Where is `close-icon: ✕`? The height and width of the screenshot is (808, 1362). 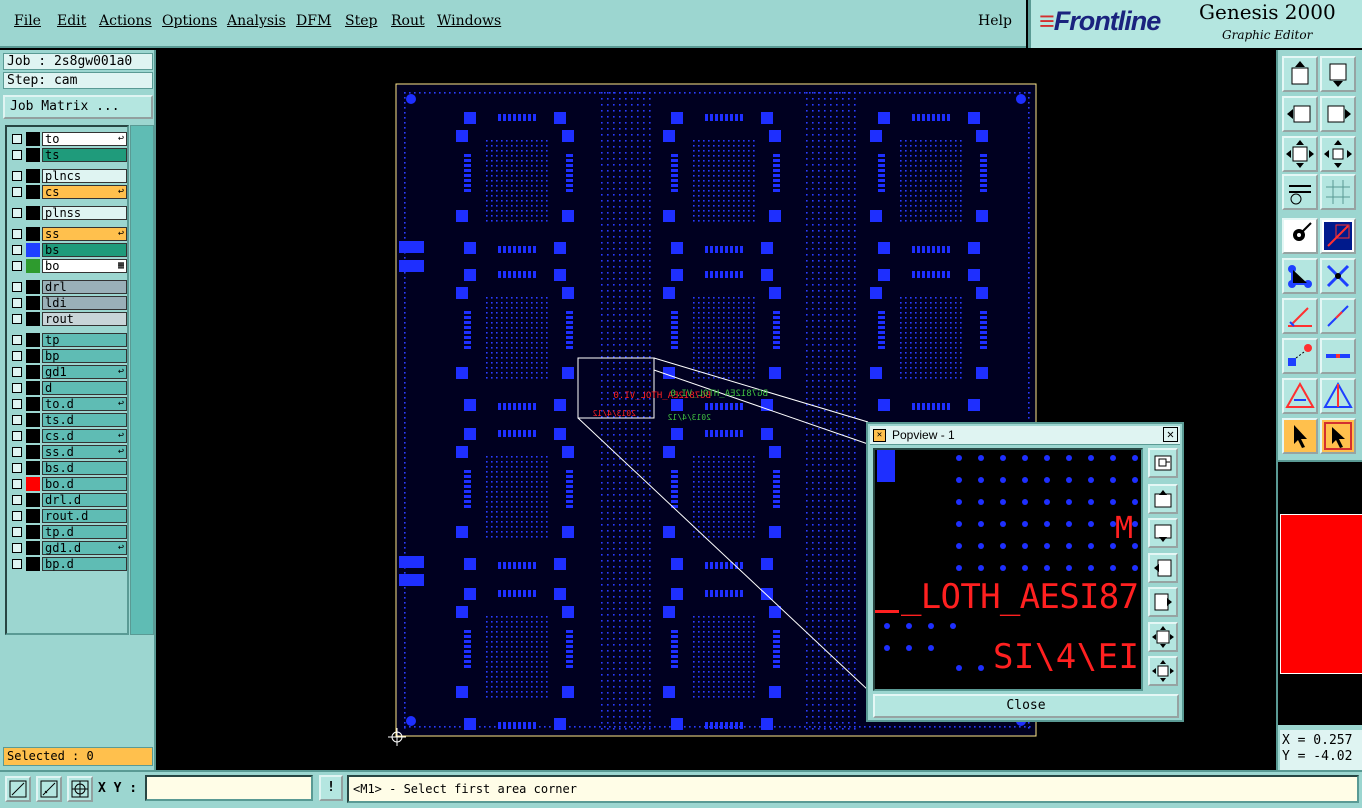
close-icon: ✕ is located at coordinates (1170, 434).